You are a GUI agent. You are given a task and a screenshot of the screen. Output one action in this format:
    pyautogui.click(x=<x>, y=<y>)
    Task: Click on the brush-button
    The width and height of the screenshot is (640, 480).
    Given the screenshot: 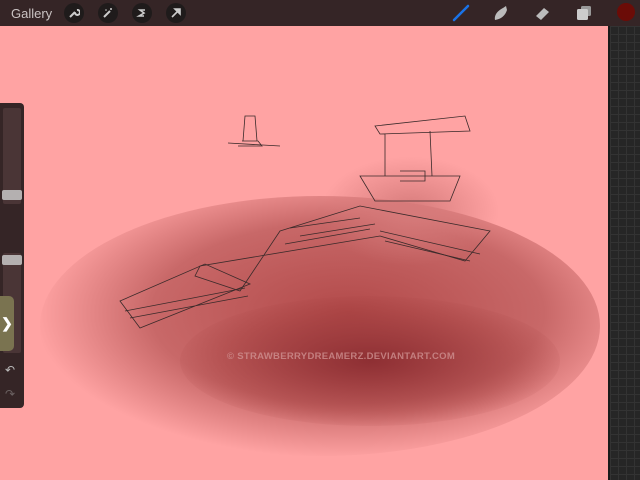 What is the action you would take?
    pyautogui.click(x=461, y=13)
    